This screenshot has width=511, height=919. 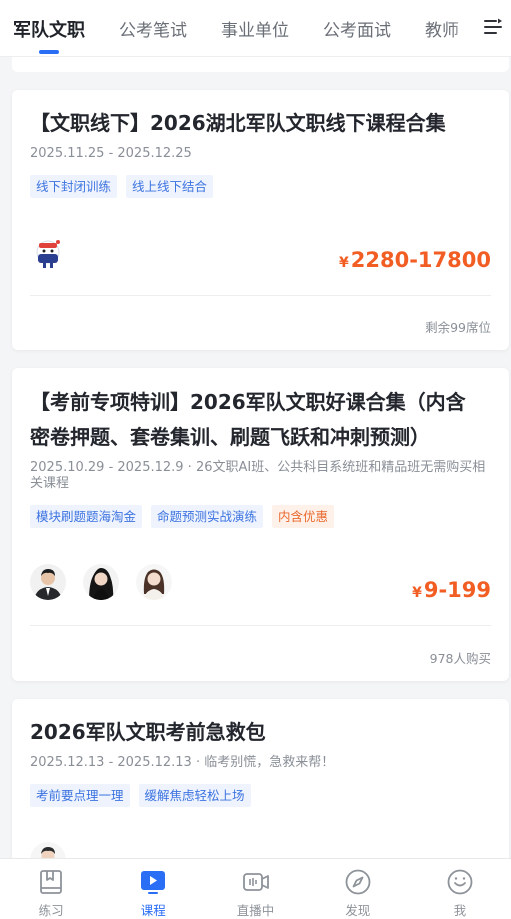 I want to click on play-icon, so click(x=153, y=882).